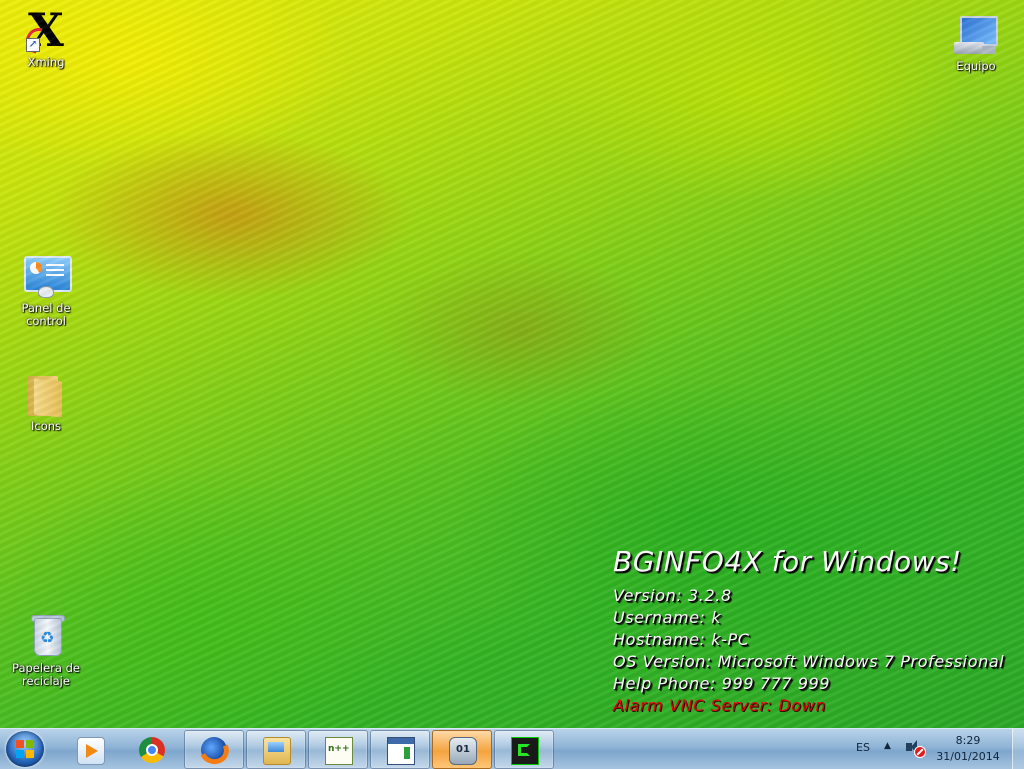  Describe the element at coordinates (681, 639) in the screenshot. I see `bginfo-hostname: Hostname: k-PC` at that location.